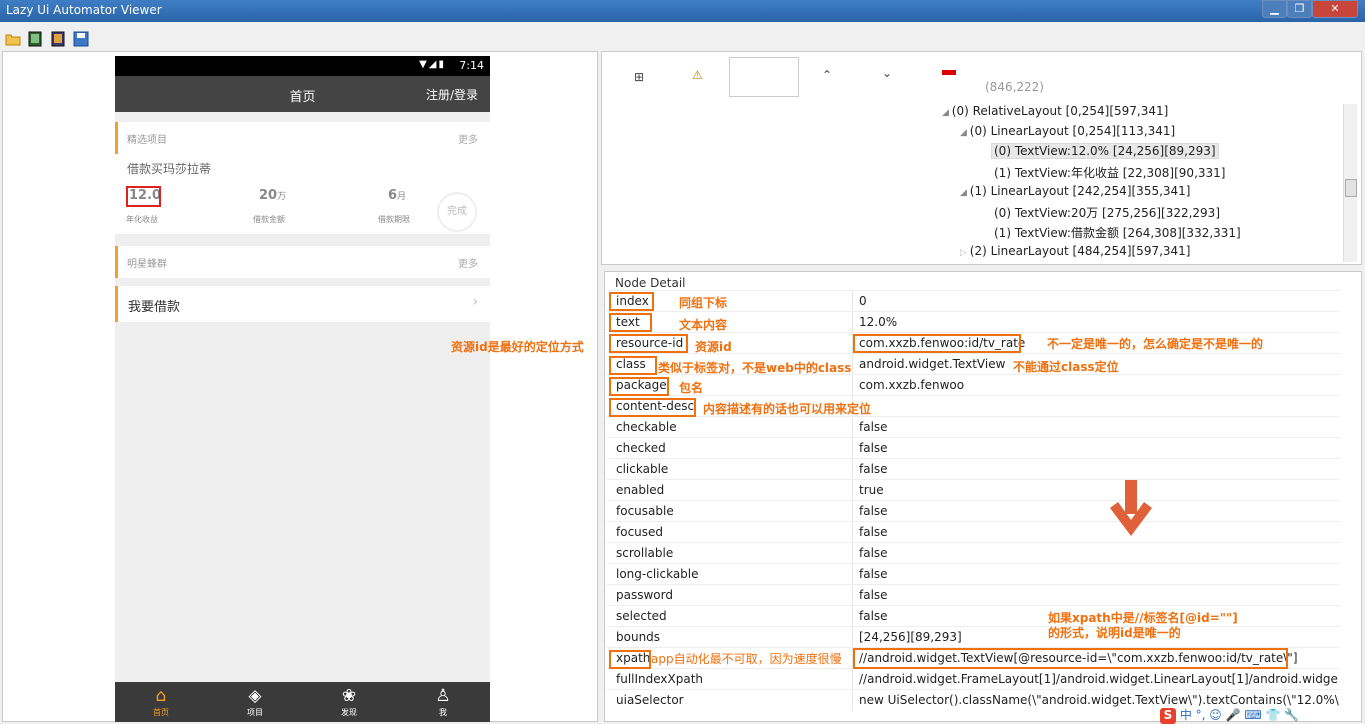 The height and width of the screenshot is (724, 1365). Describe the element at coordinates (1335, 9) in the screenshot. I see `close-button: ✕` at that location.